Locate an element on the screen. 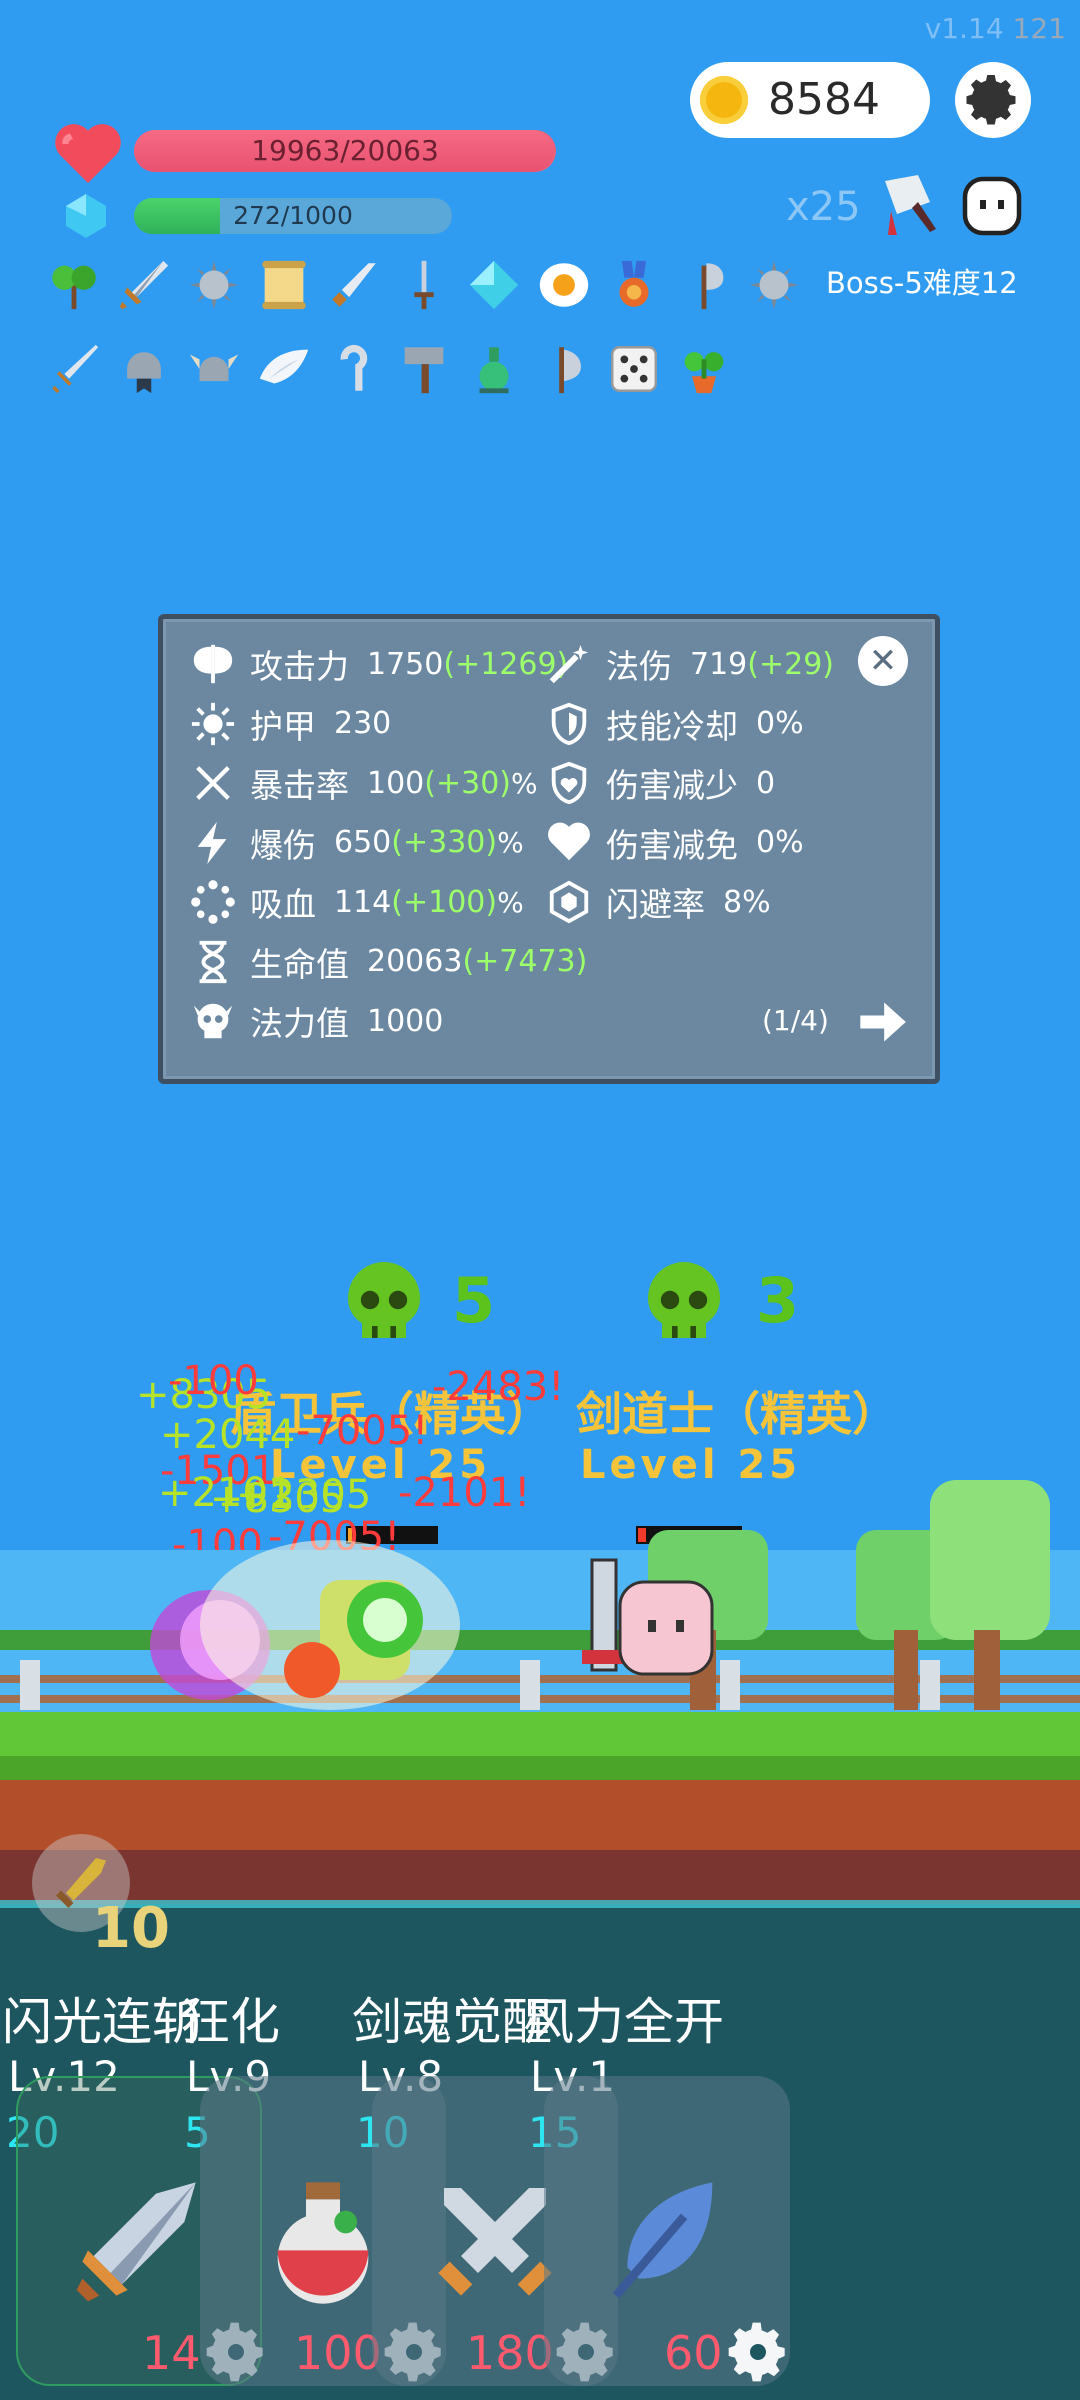  stat-row: 吸血 114 (+100)% is located at coordinates (357, 902).